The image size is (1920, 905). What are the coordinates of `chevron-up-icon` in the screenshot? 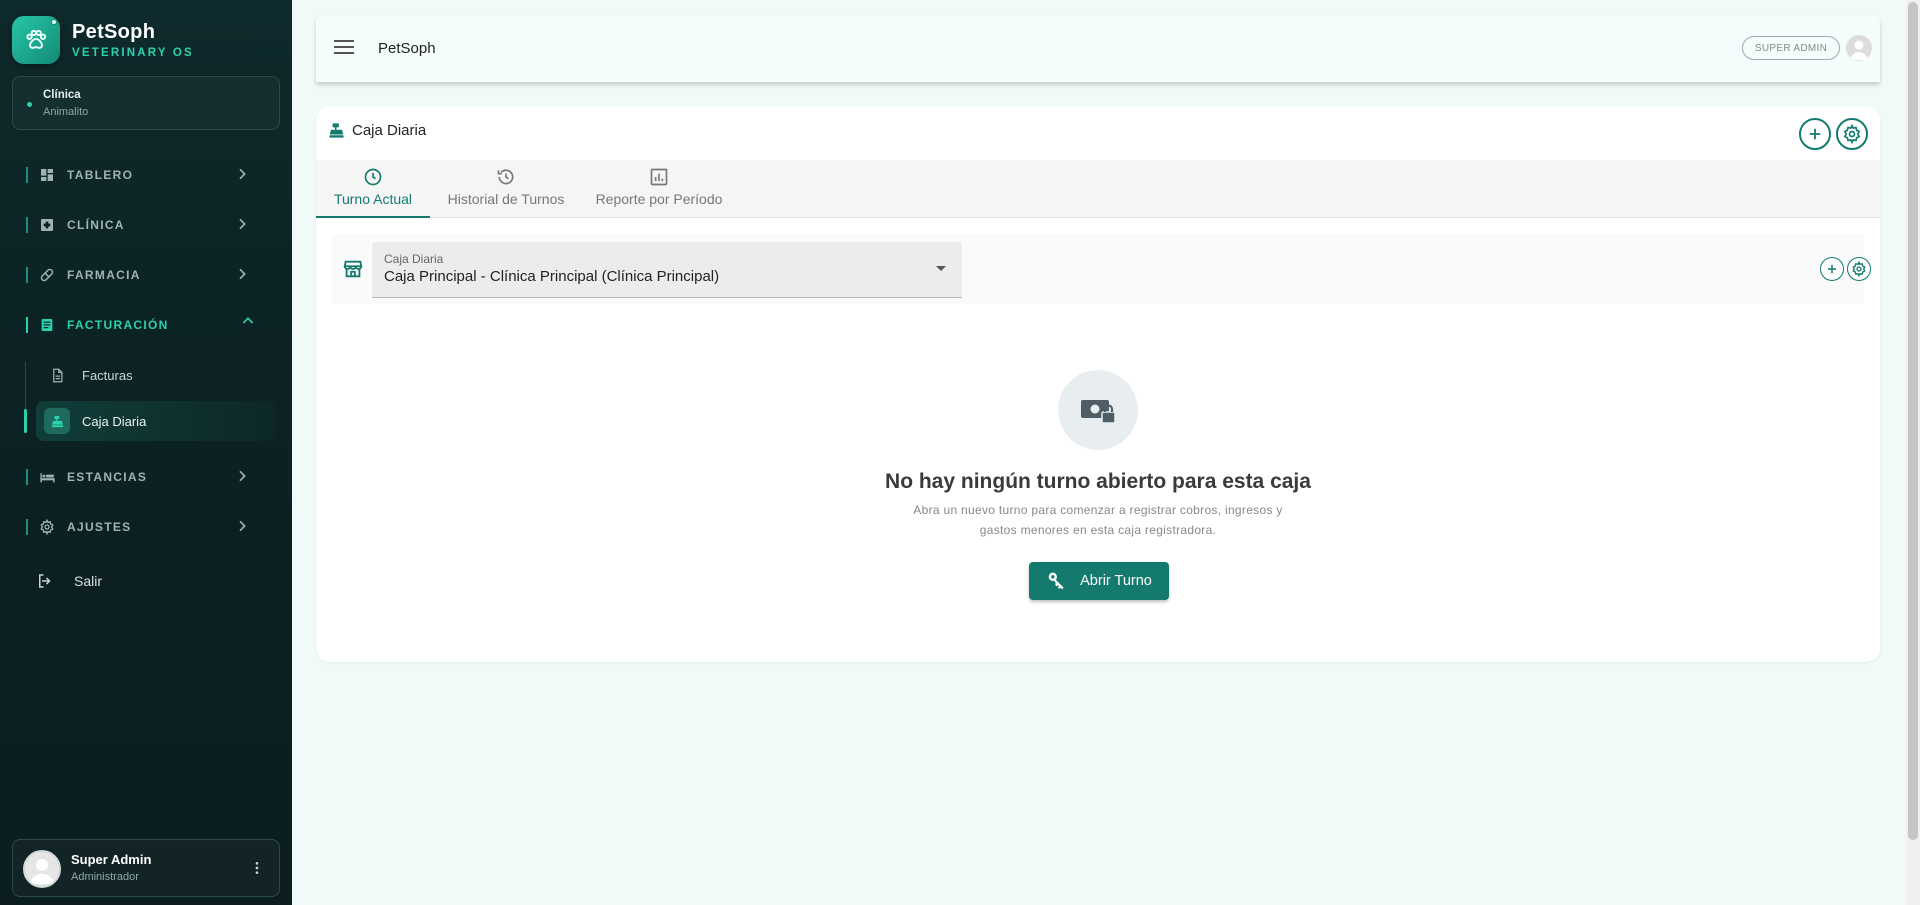 It's located at (248, 321).